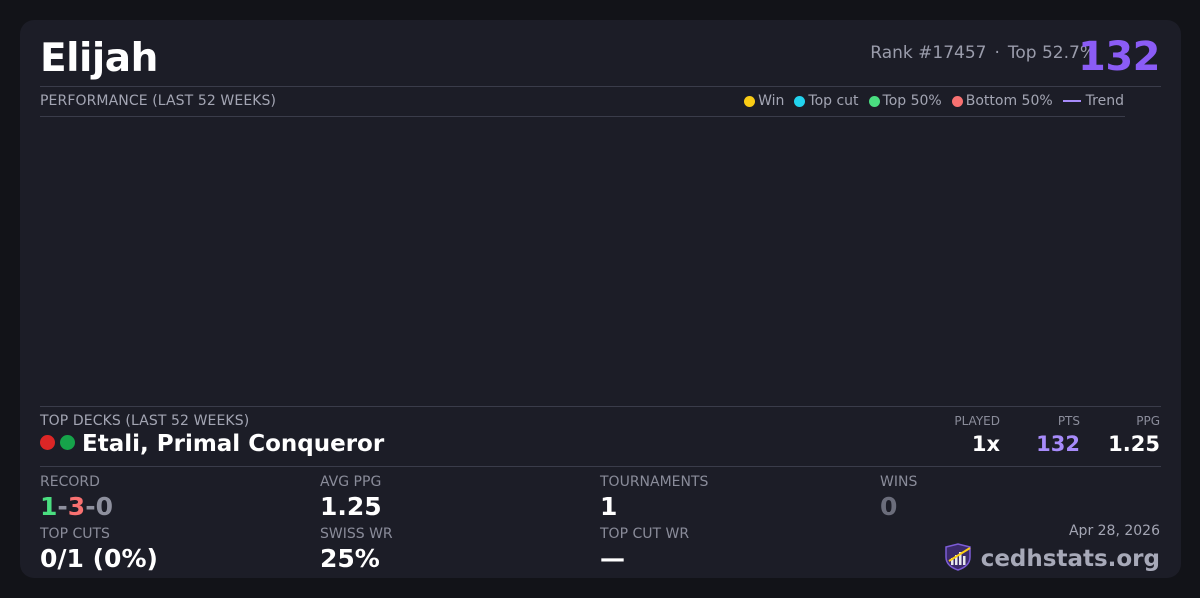 The height and width of the screenshot is (598, 1200). Describe the element at coordinates (1070, 559) in the screenshot. I see `brand-text: cedhstats.org` at that location.